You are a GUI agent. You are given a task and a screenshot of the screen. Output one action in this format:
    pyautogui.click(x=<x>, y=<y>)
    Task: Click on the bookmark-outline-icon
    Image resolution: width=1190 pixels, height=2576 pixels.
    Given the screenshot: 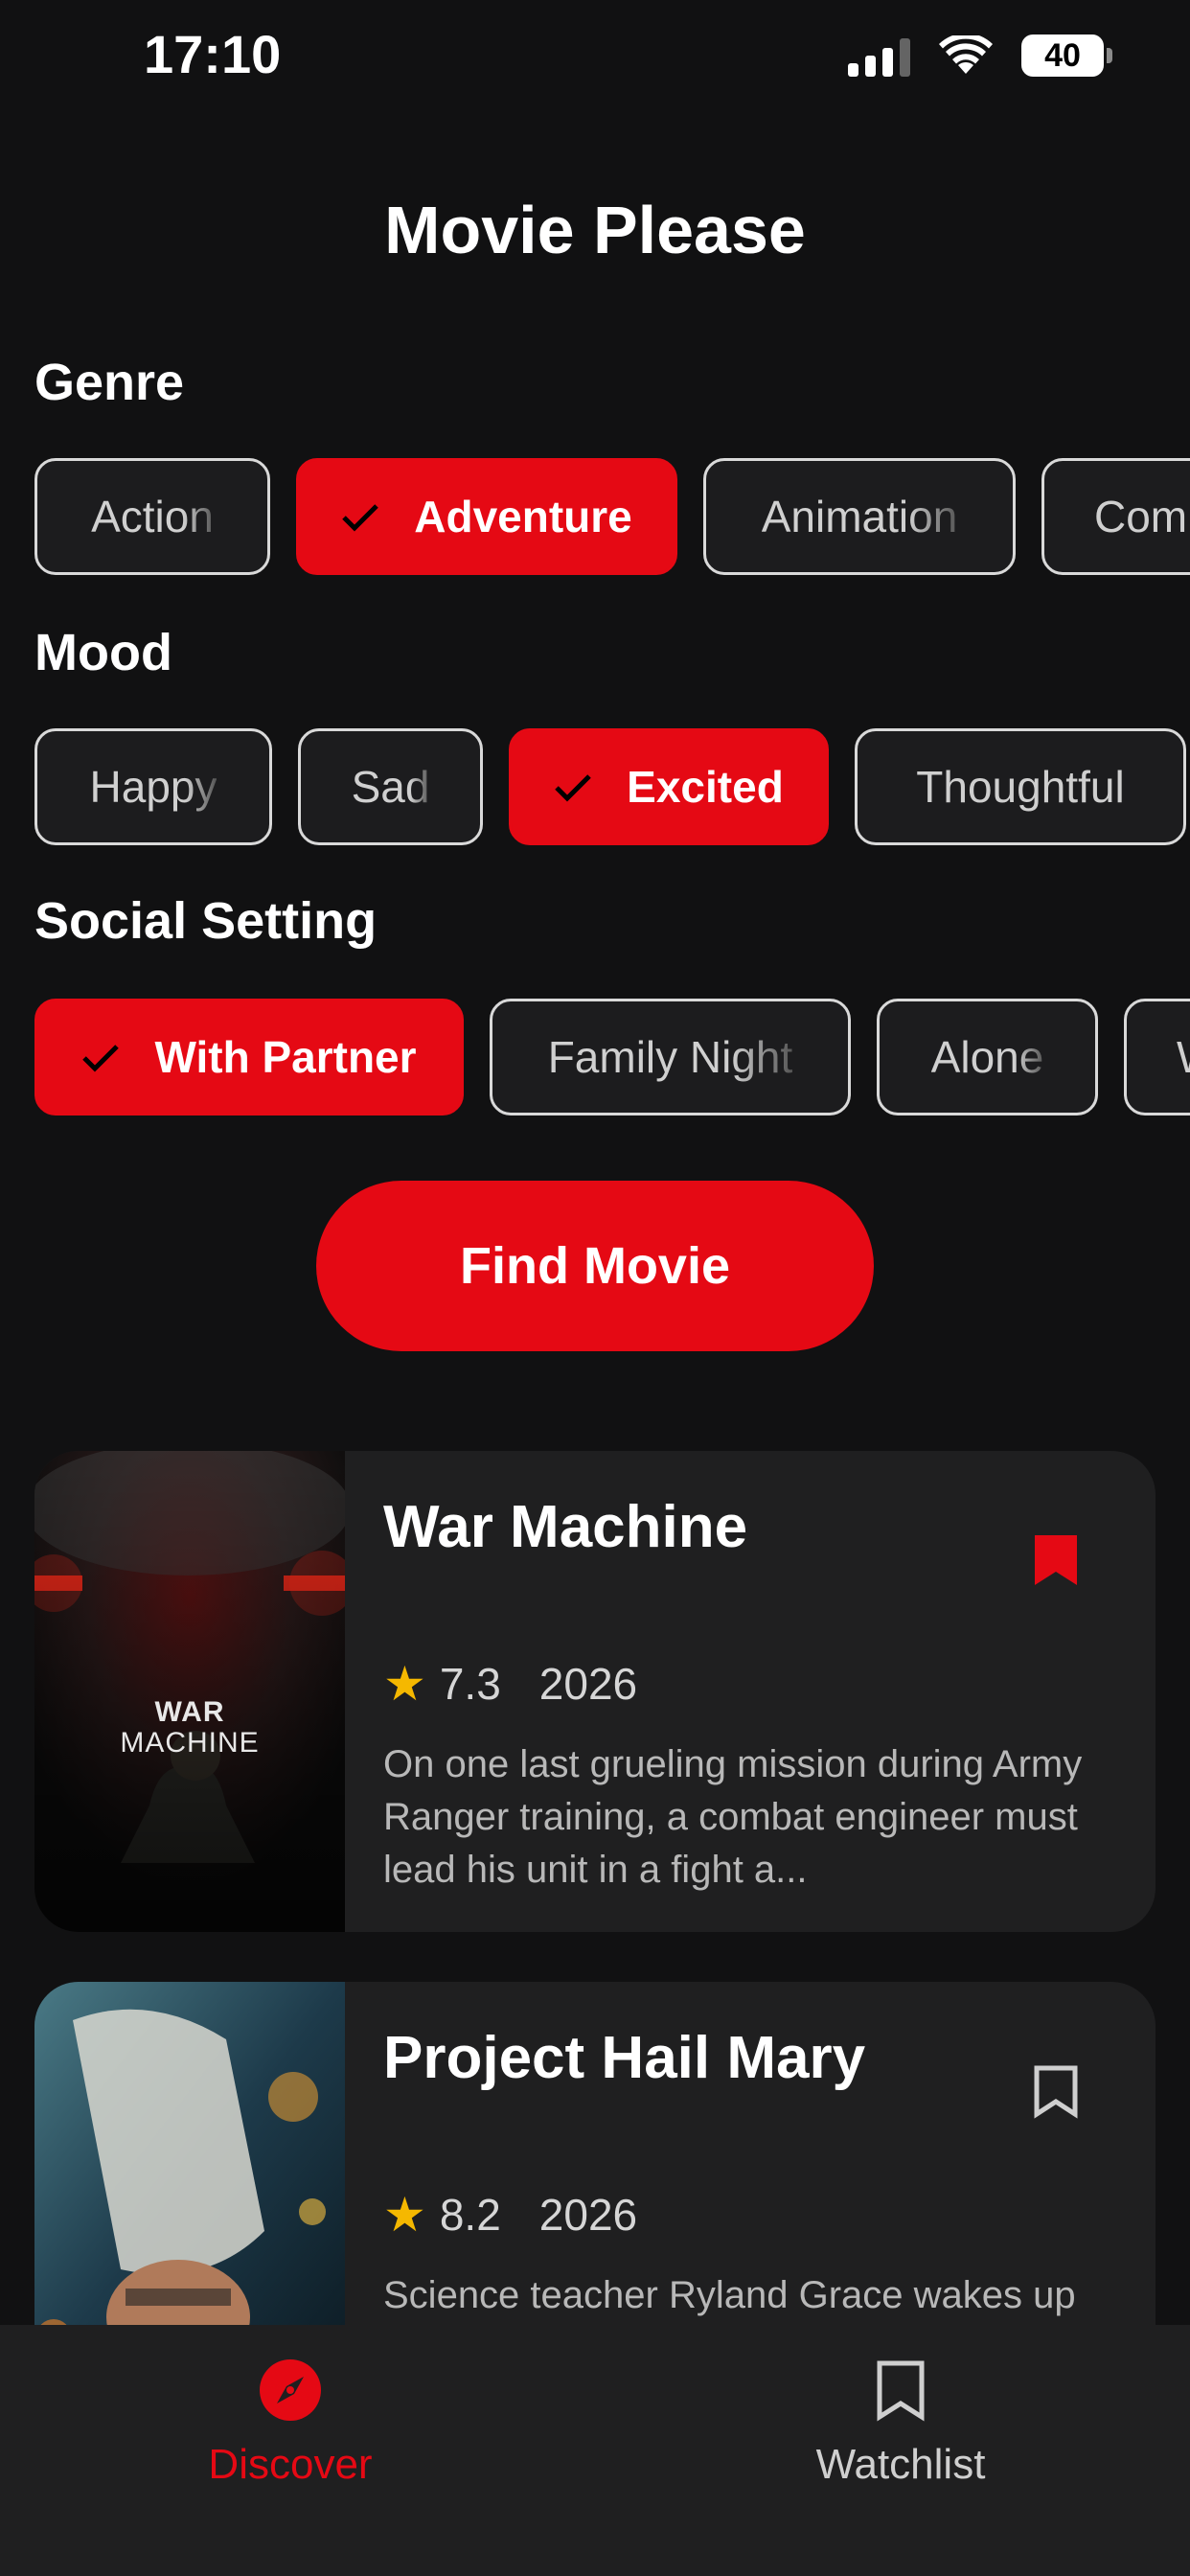 What is the action you would take?
    pyautogui.click(x=1056, y=2093)
    